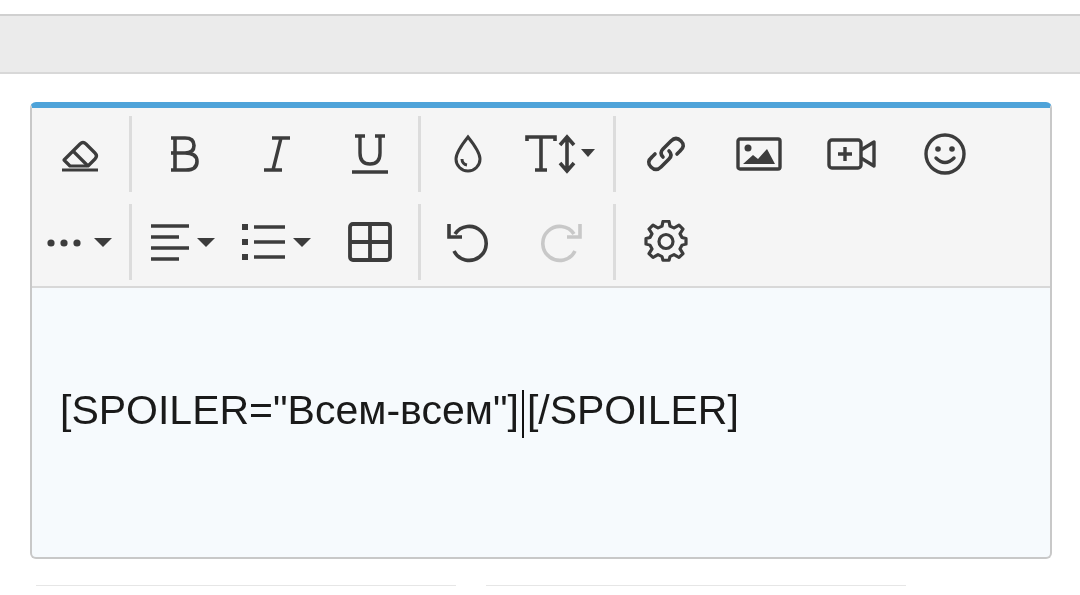 Image resolution: width=1080 pixels, height=595 pixels. Describe the element at coordinates (399, 412) in the screenshot. I see `bbcode-text: [SPOILER="Всем-всем"] [/SPOILER]` at that location.